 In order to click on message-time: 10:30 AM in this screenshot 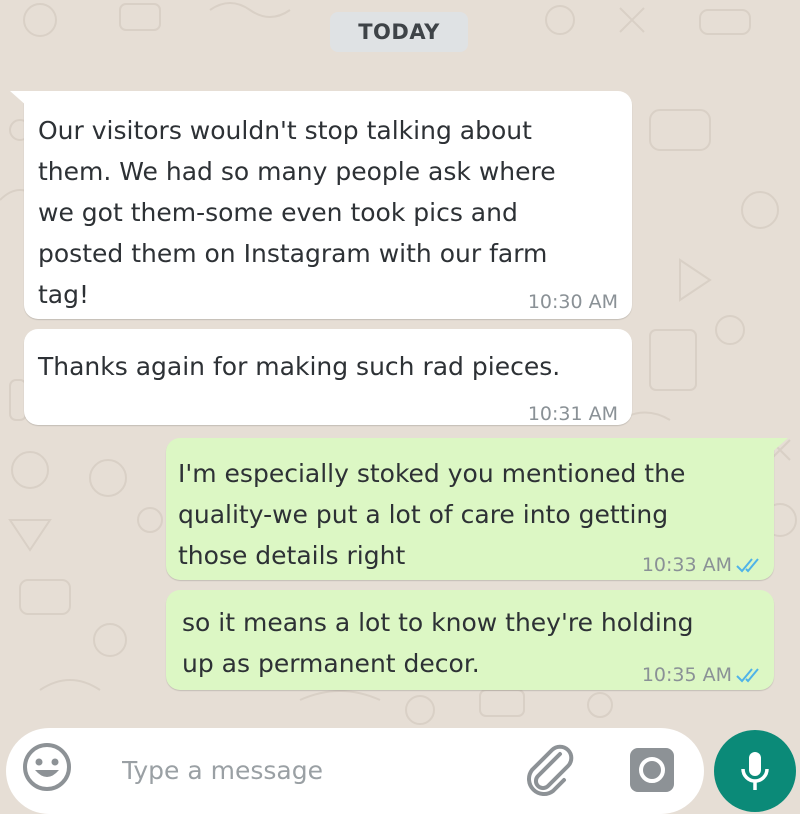, I will do `click(572, 302)`.